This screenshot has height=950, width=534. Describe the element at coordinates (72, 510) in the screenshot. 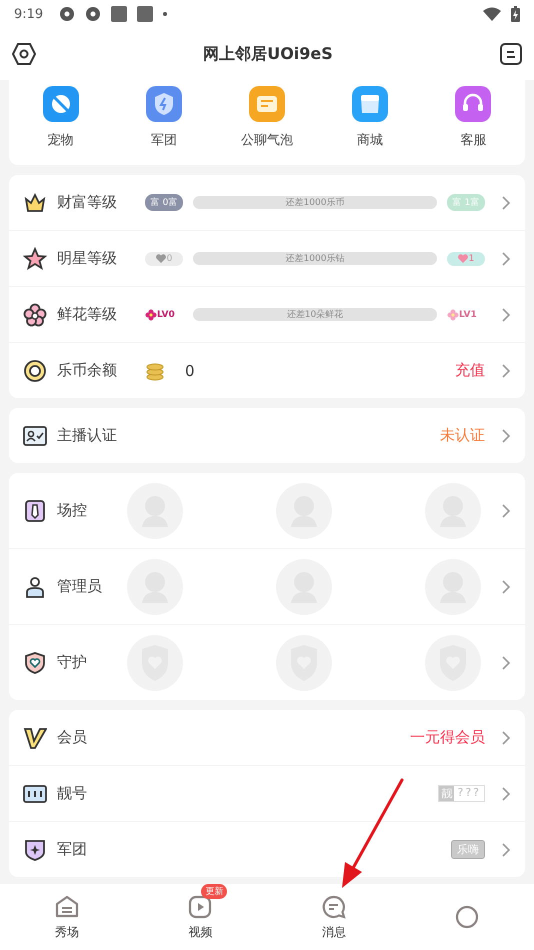

I see `row-label: 场控` at that location.